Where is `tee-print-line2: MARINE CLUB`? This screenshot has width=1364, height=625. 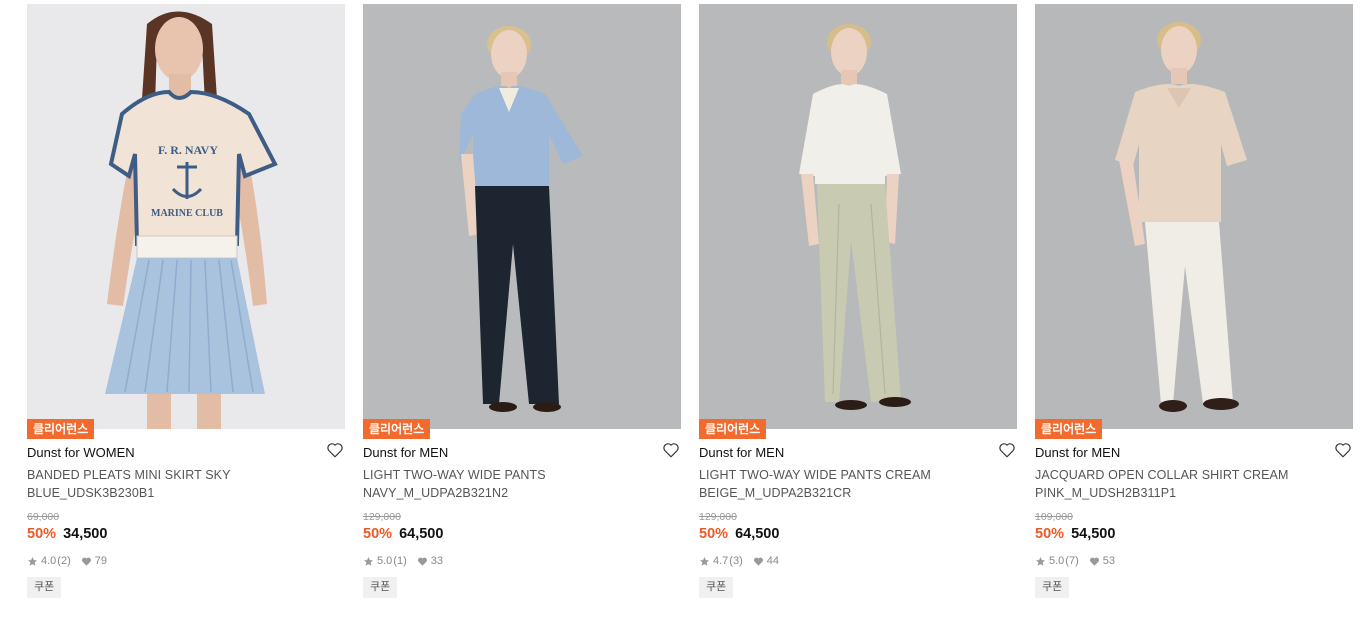
tee-print-line2: MARINE CLUB is located at coordinates (187, 213).